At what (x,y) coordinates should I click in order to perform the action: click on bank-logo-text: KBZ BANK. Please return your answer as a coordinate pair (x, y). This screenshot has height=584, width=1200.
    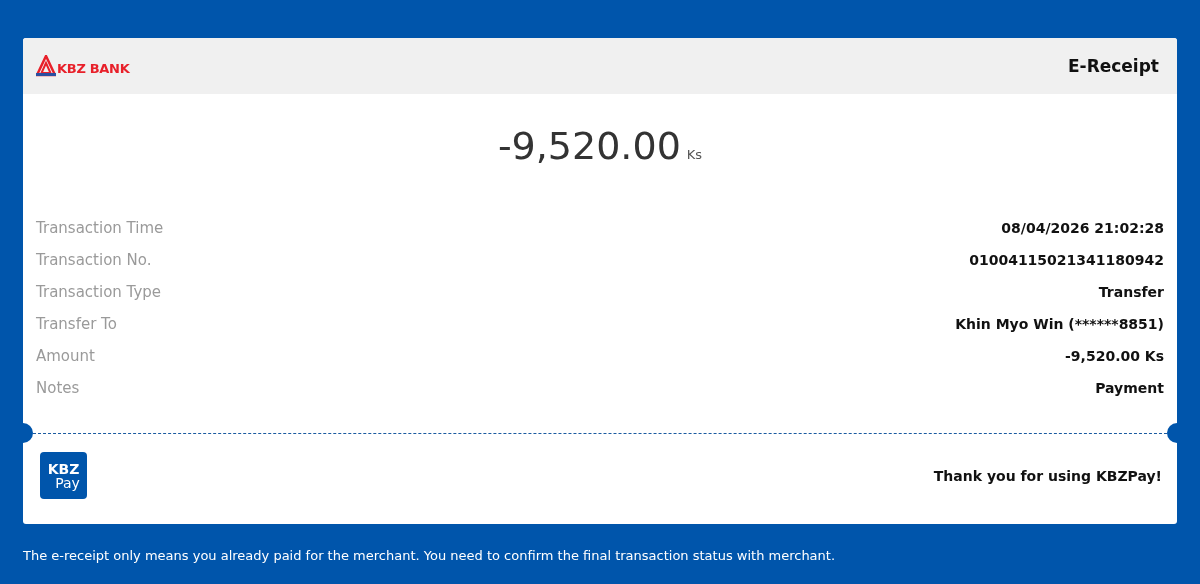
    Looking at the image, I should click on (93, 69).